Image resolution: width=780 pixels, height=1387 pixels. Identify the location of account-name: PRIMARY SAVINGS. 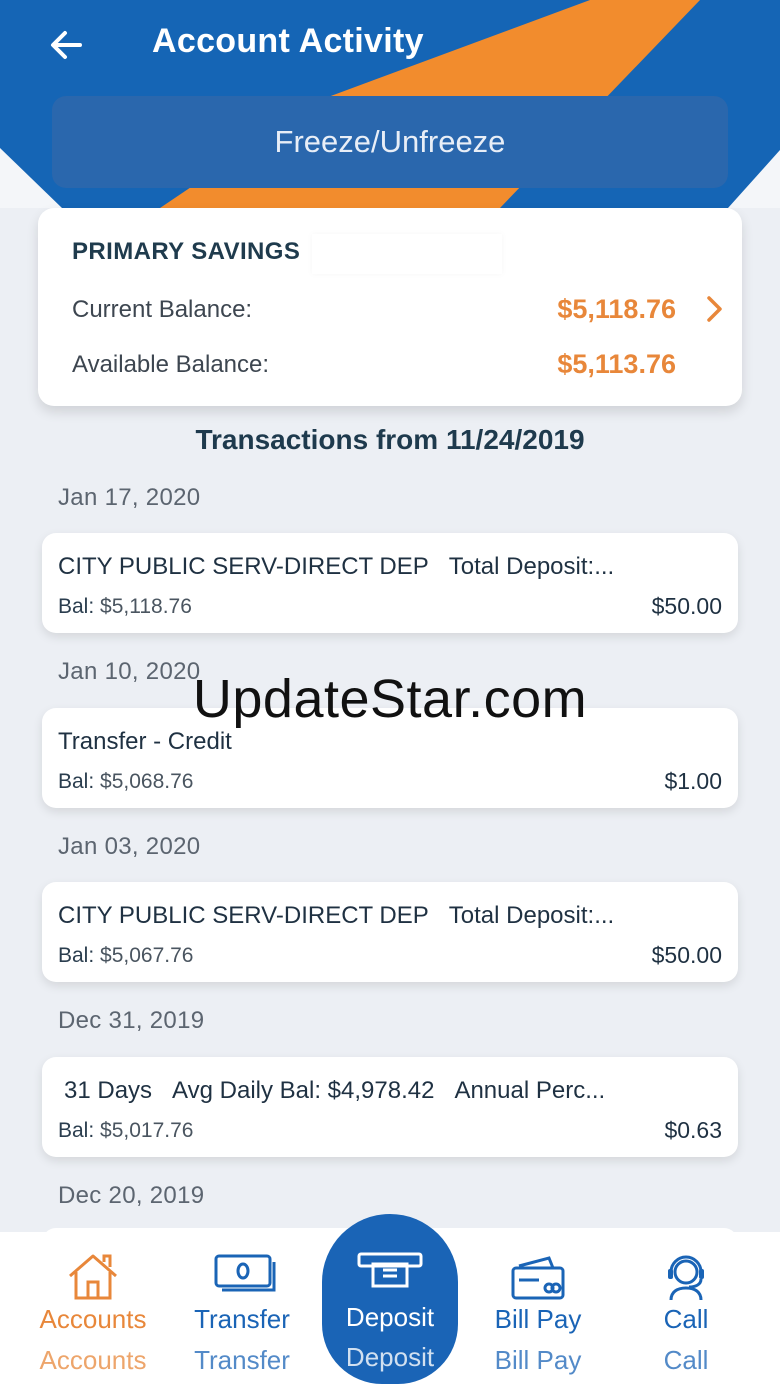
(186, 251).